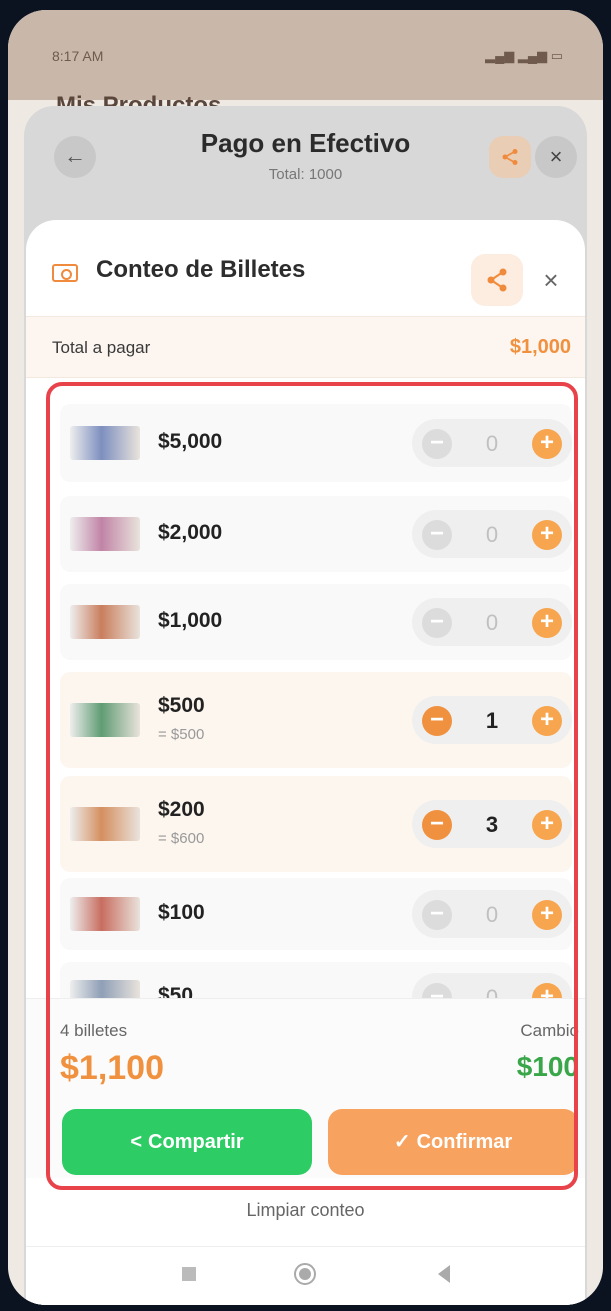  I want to click on bill-denomination: $100, so click(181, 912).